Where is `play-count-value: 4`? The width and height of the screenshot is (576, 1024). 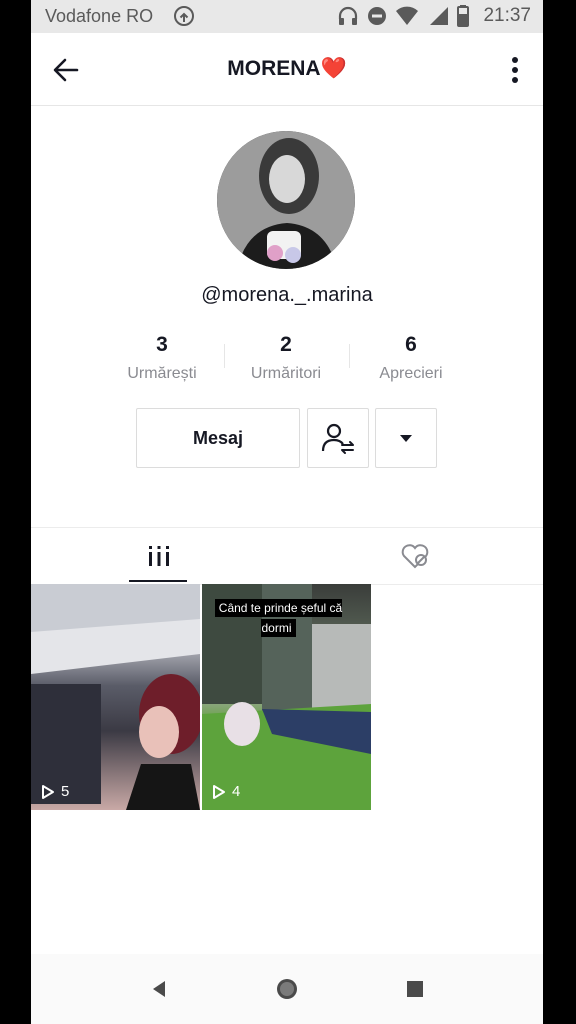 play-count-value: 4 is located at coordinates (236, 791).